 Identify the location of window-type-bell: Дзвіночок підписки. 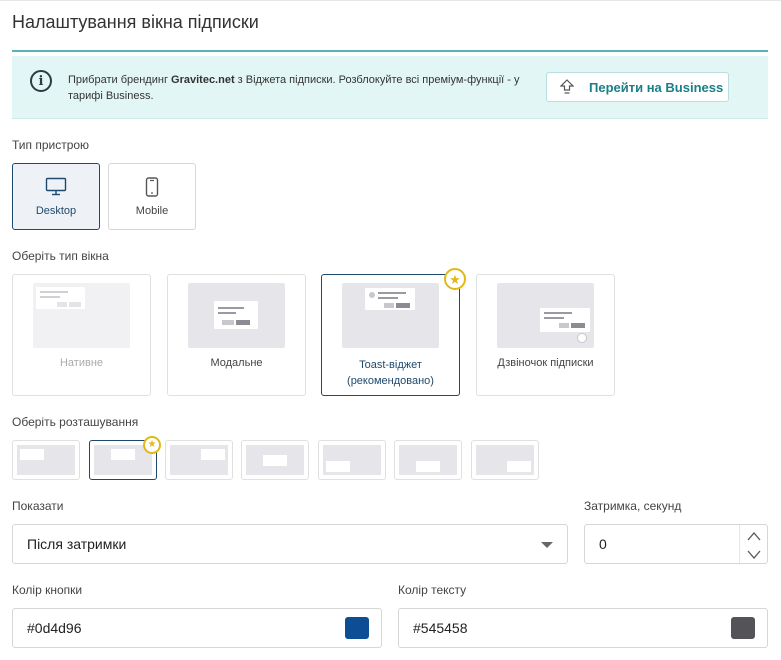
(545, 335).